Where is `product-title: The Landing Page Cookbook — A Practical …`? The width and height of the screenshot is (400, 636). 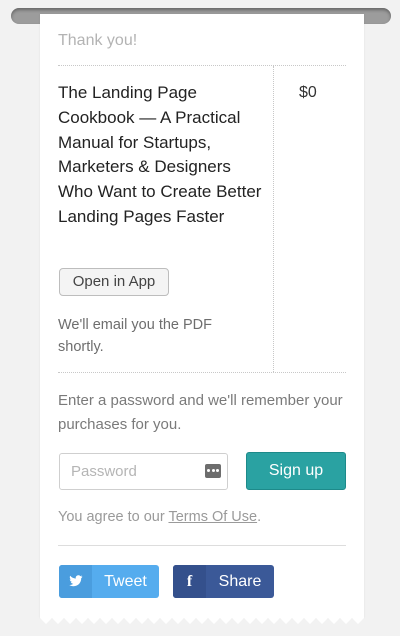
product-title: The Landing Page Cookbook — A Practical … is located at coordinates (160, 154).